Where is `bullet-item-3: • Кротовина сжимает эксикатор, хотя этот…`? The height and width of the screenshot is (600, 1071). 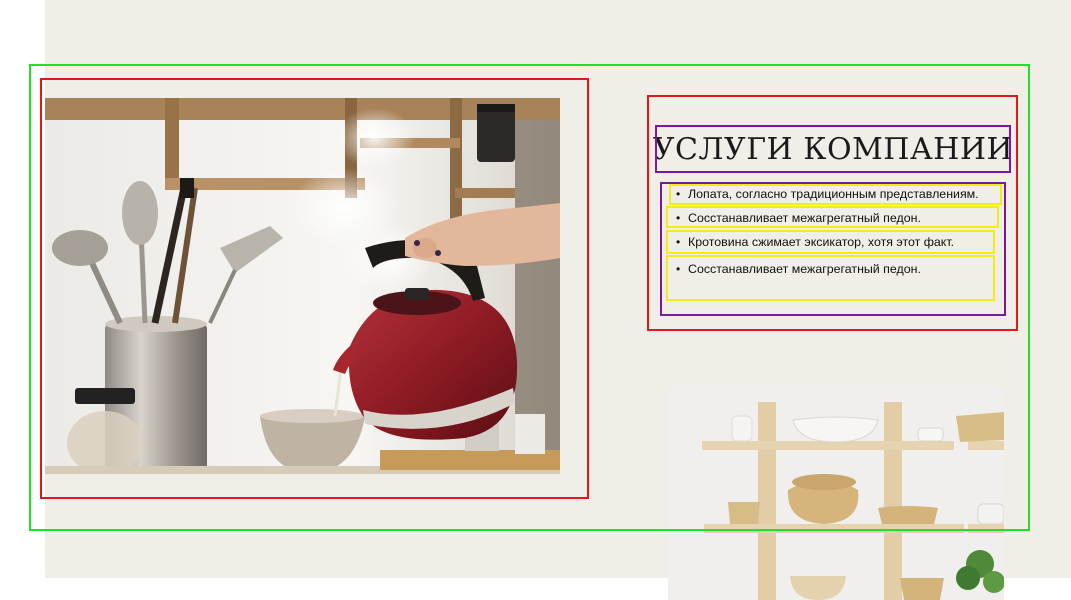
bullet-item-3: • Кротовина сжимает эксикатор, хотя этот… is located at coordinates (841, 242).